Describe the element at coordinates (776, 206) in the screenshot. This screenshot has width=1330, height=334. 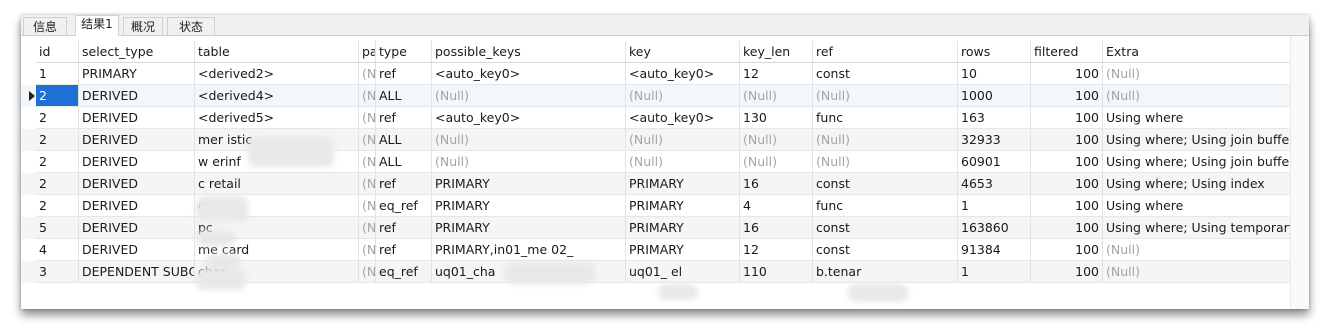
I see `cell-key-len: 4` at that location.